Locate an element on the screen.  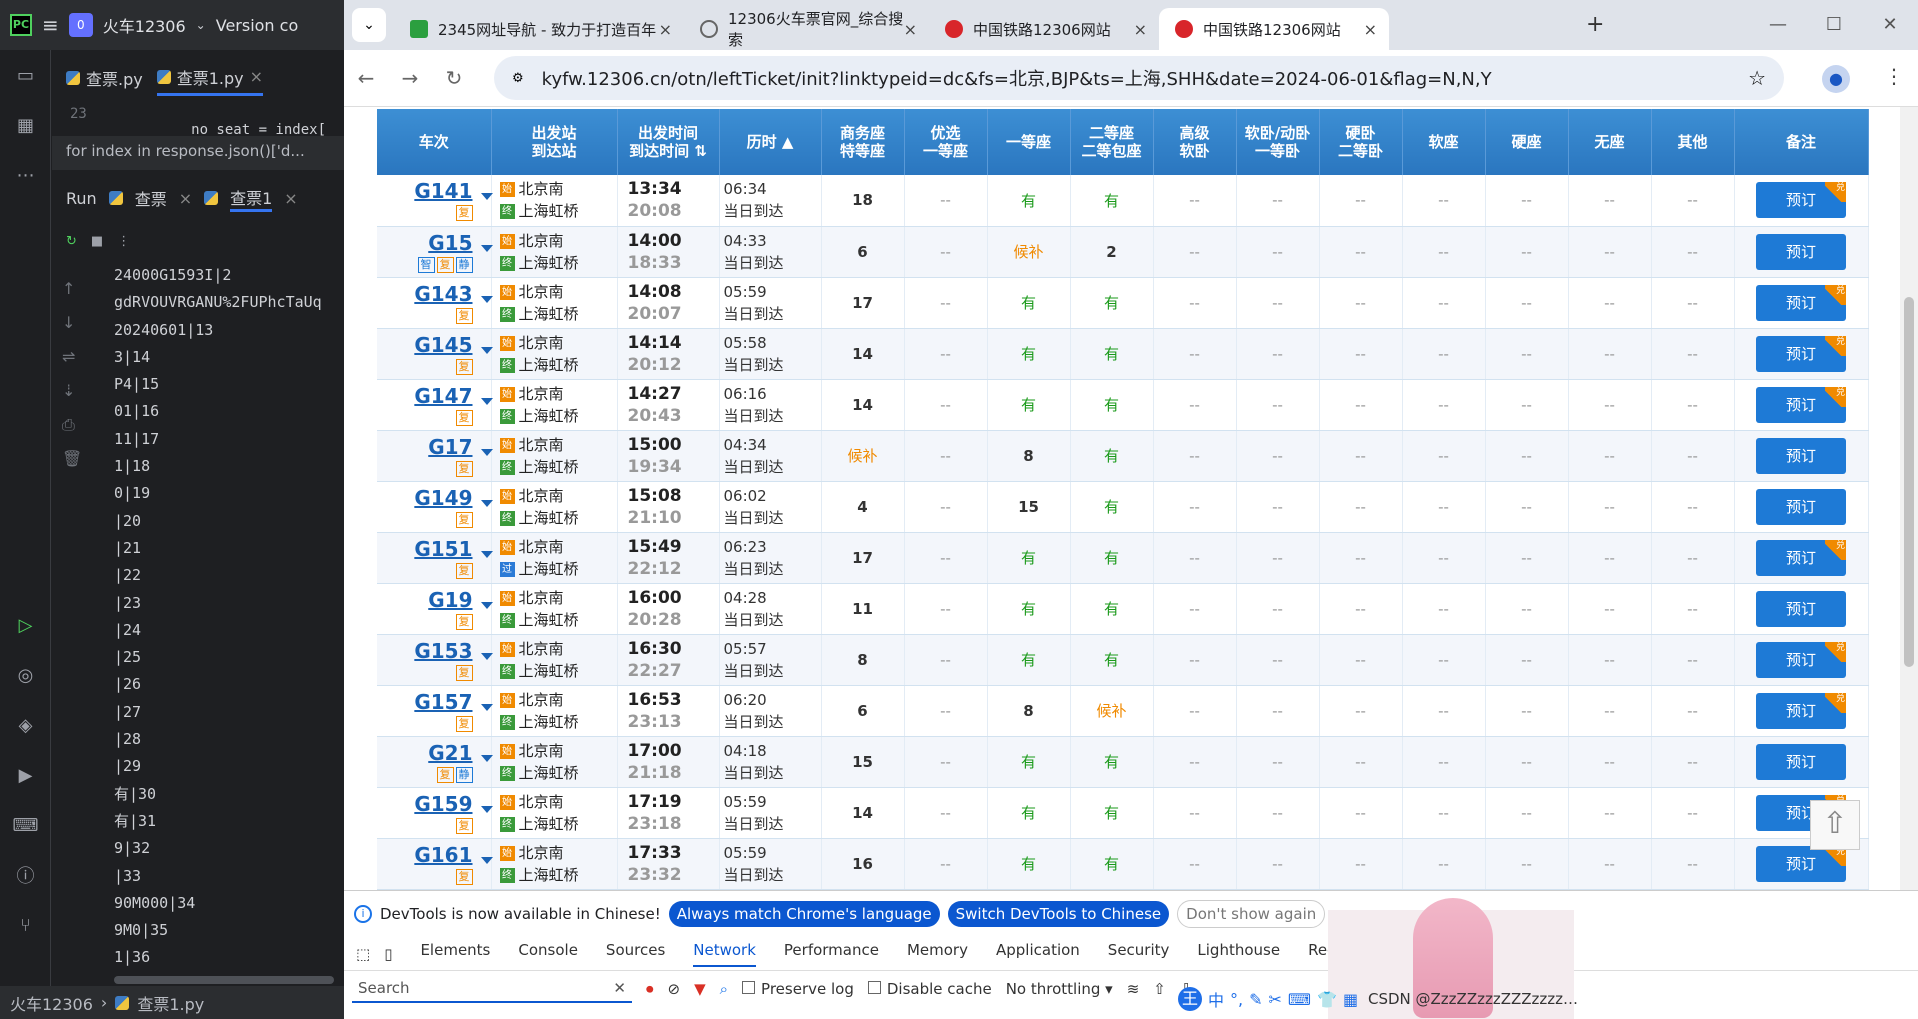
column-header: 一等座 is located at coordinates (1029, 142).